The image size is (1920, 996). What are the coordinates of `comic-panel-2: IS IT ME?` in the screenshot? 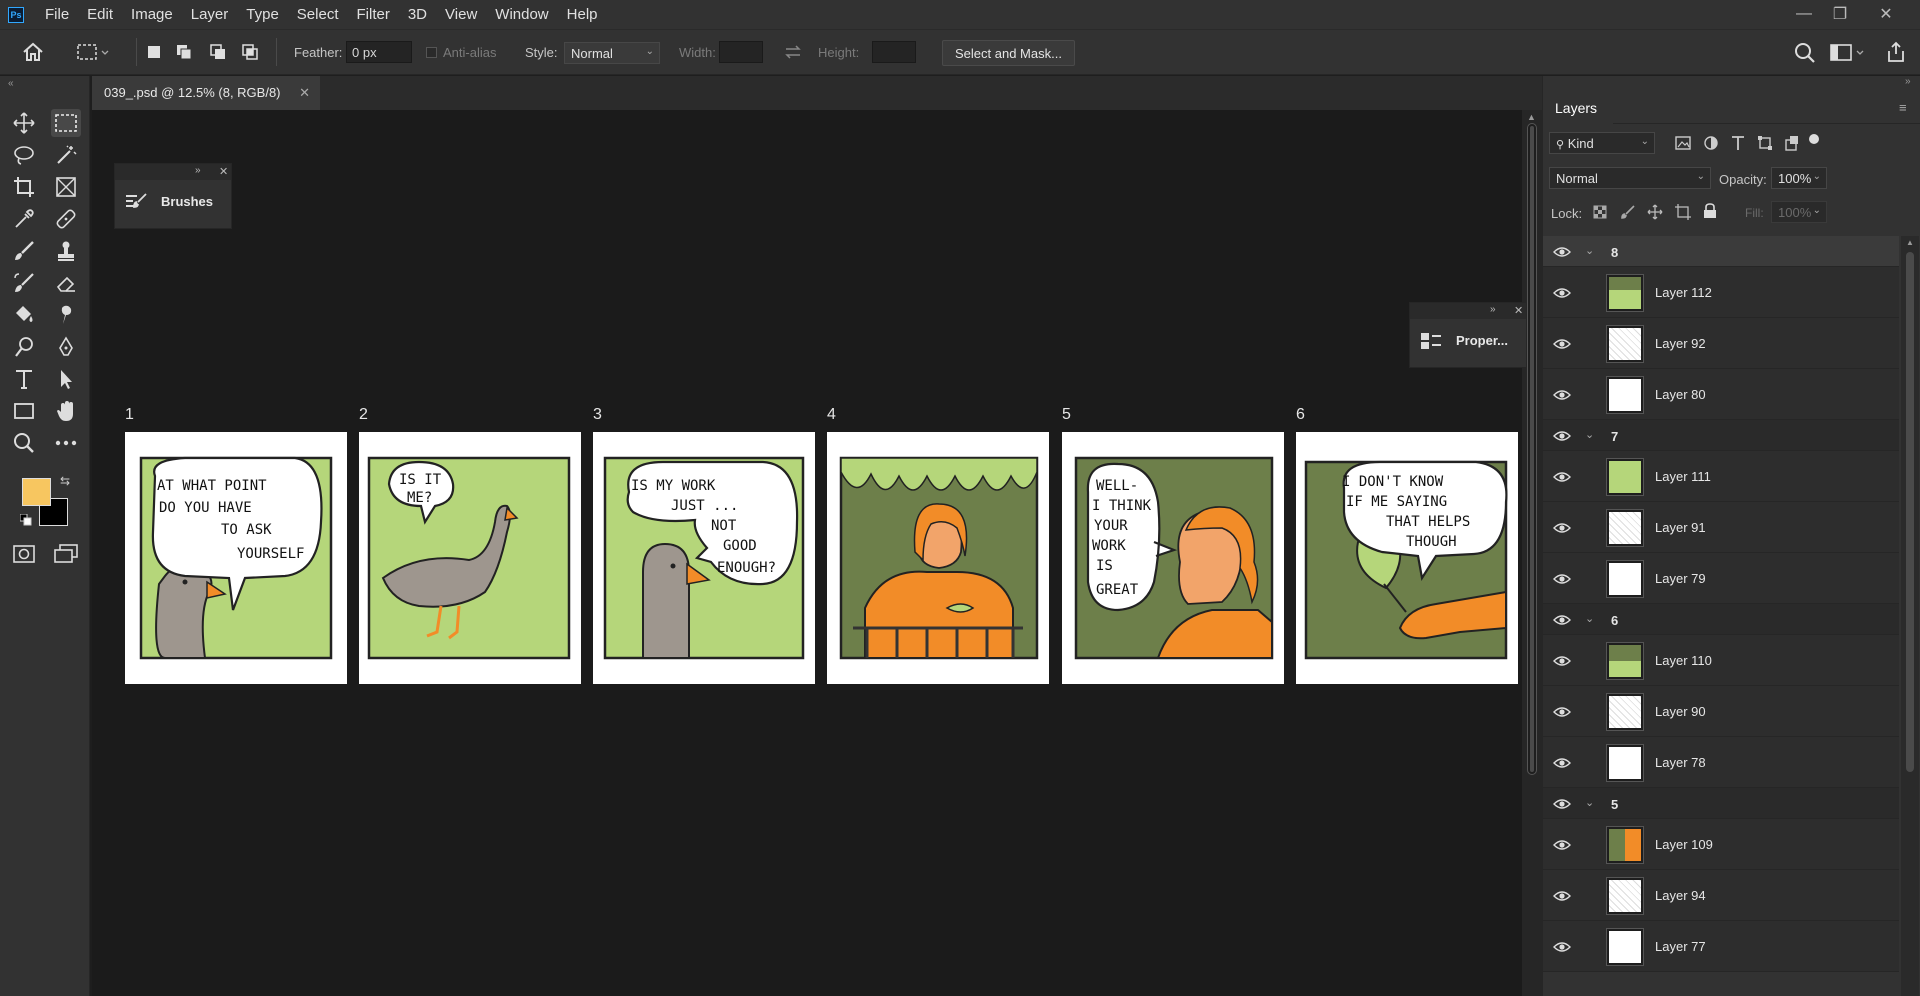 It's located at (470, 558).